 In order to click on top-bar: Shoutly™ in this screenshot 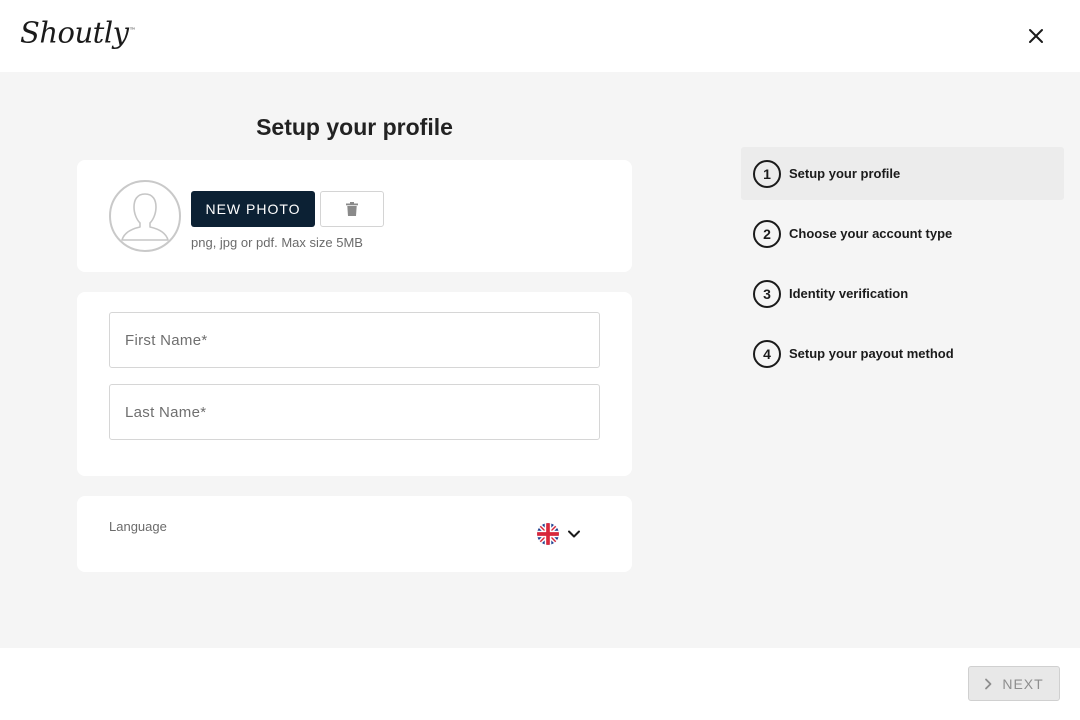, I will do `click(540, 36)`.